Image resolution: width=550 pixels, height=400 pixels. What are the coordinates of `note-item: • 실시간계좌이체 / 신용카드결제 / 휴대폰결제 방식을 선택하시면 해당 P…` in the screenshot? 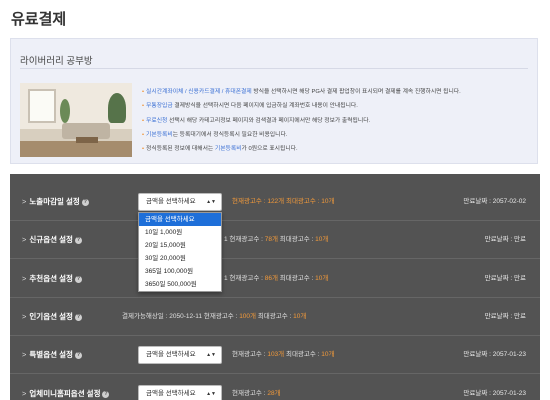 It's located at (301, 92).